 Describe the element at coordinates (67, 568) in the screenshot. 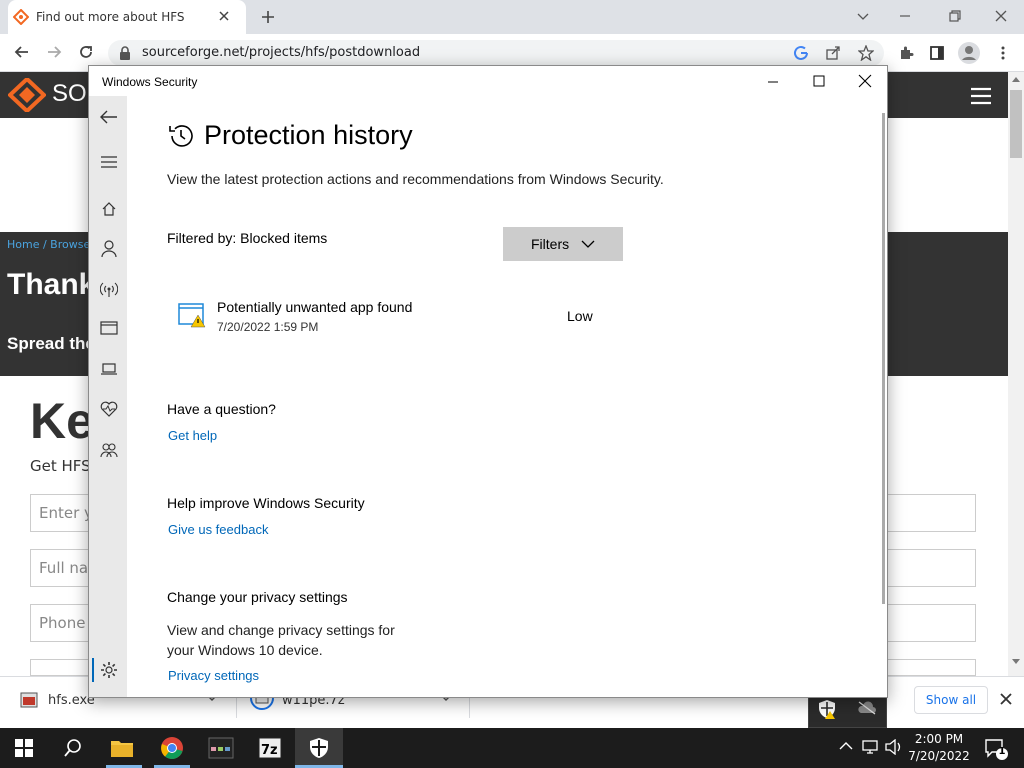

I see `field-placeholder: Full nar` at that location.